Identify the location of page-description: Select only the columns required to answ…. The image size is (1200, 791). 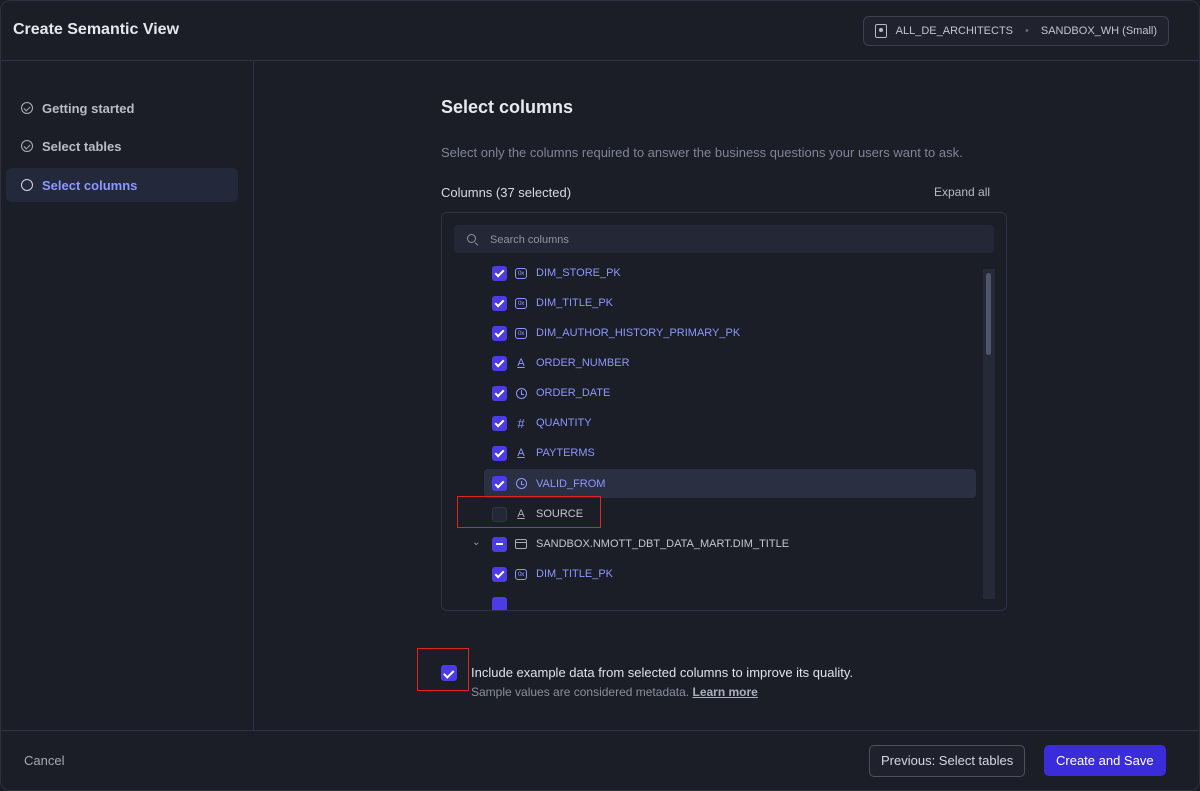
(702, 152).